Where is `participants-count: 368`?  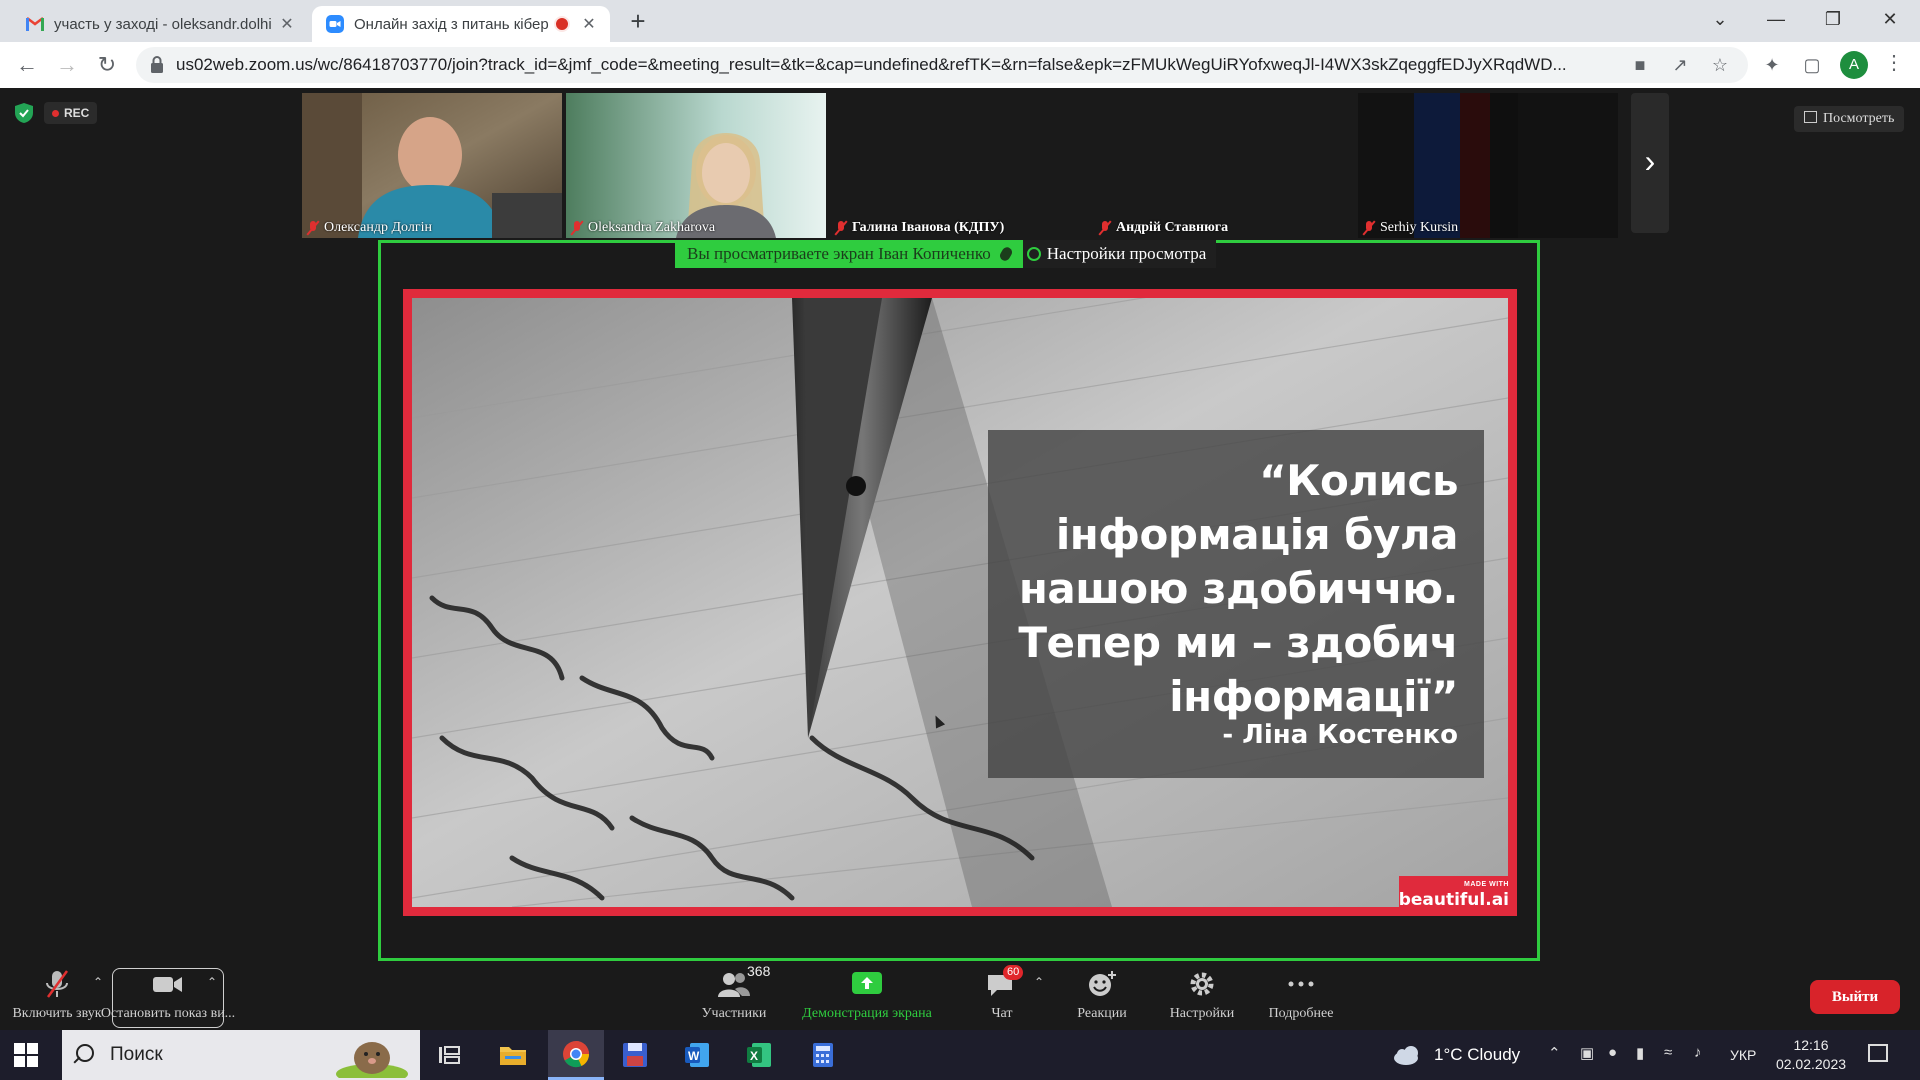
participants-count: 368 is located at coordinates (759, 971).